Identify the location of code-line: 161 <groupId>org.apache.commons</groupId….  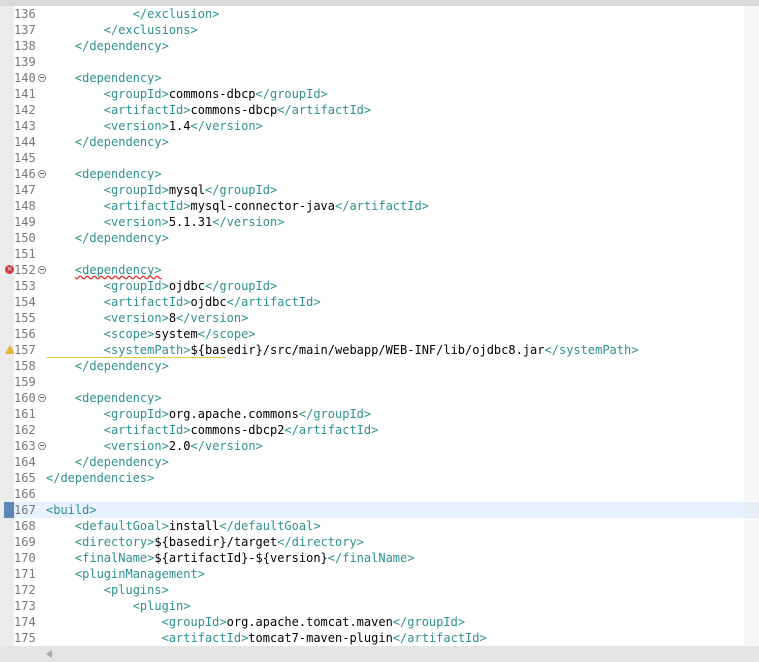
(379, 414).